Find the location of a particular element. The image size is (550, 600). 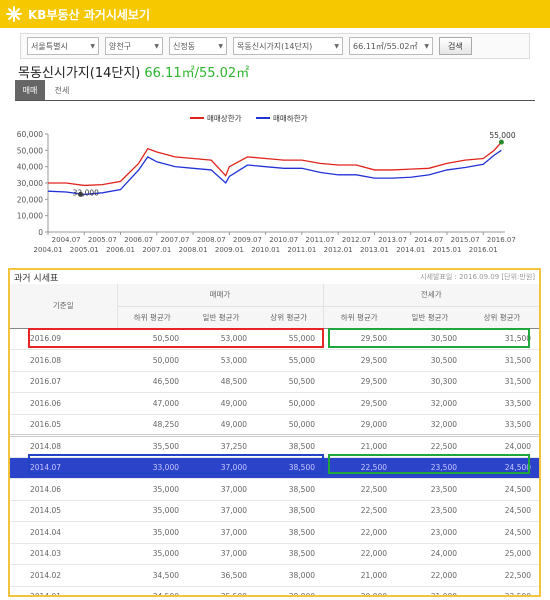

cell-price: 20,000 is located at coordinates (359, 590).